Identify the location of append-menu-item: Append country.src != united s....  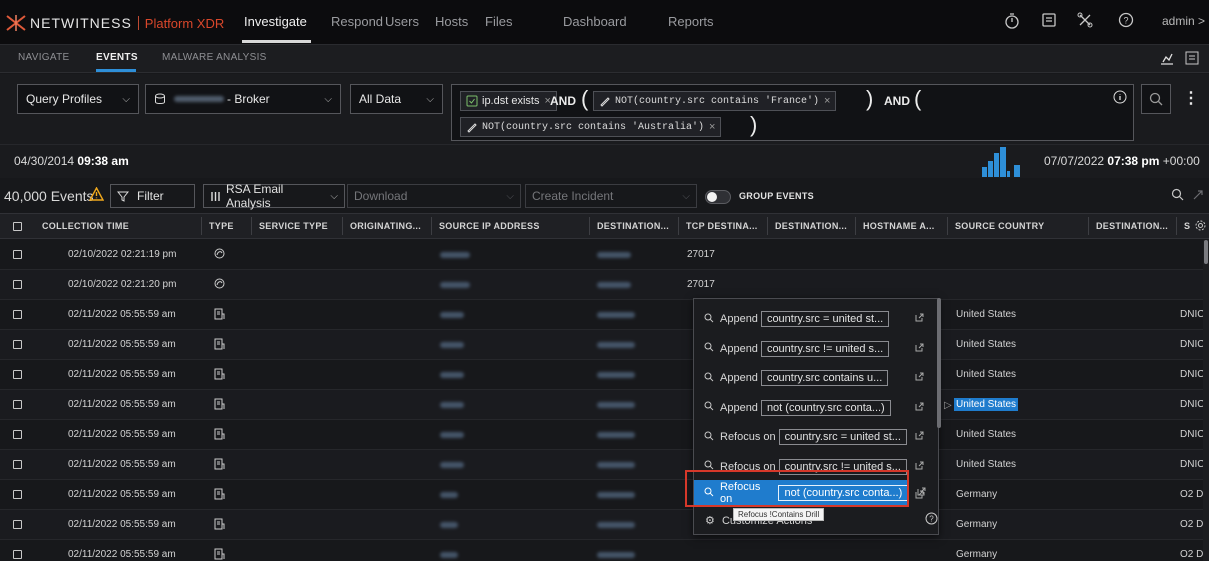
(812, 349).